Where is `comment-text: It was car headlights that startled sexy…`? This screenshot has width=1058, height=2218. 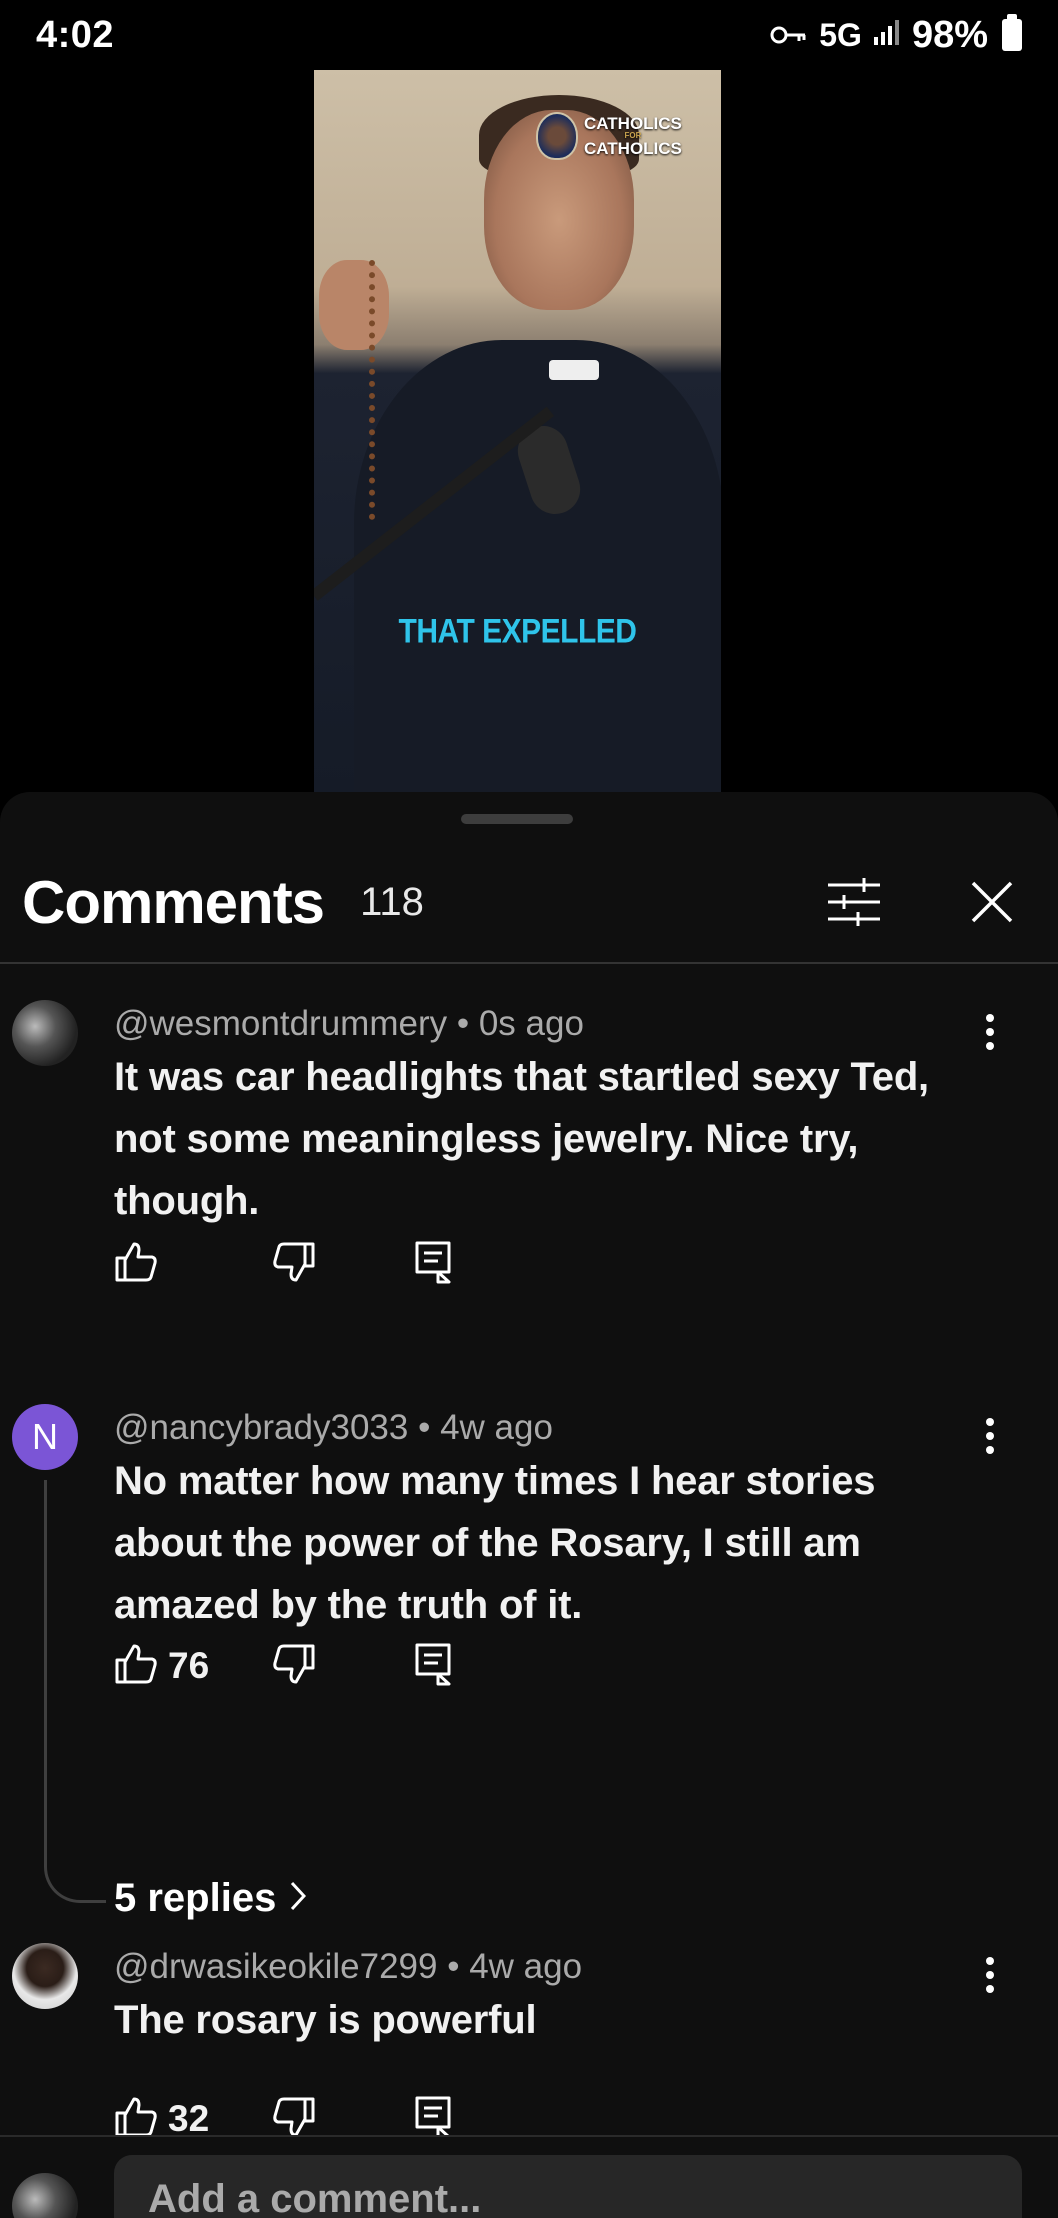 comment-text: It was car headlights that startled sexy… is located at coordinates (521, 1139).